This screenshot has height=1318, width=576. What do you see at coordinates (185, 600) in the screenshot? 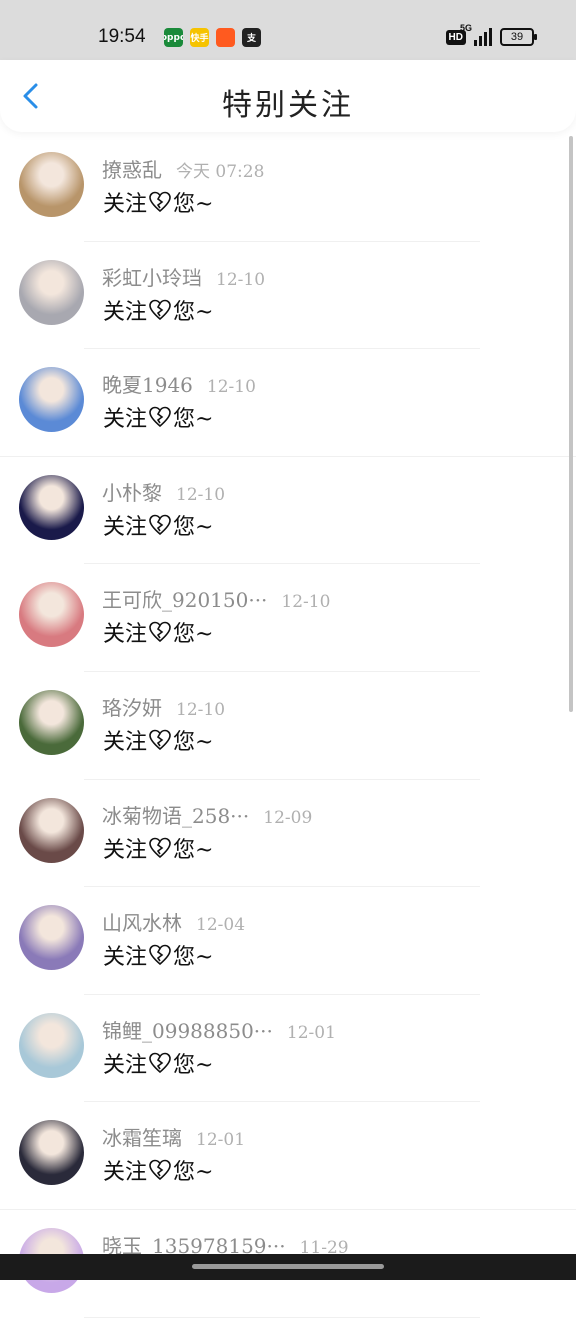
I see `user-name: 王可欣_920150···` at bounding box center [185, 600].